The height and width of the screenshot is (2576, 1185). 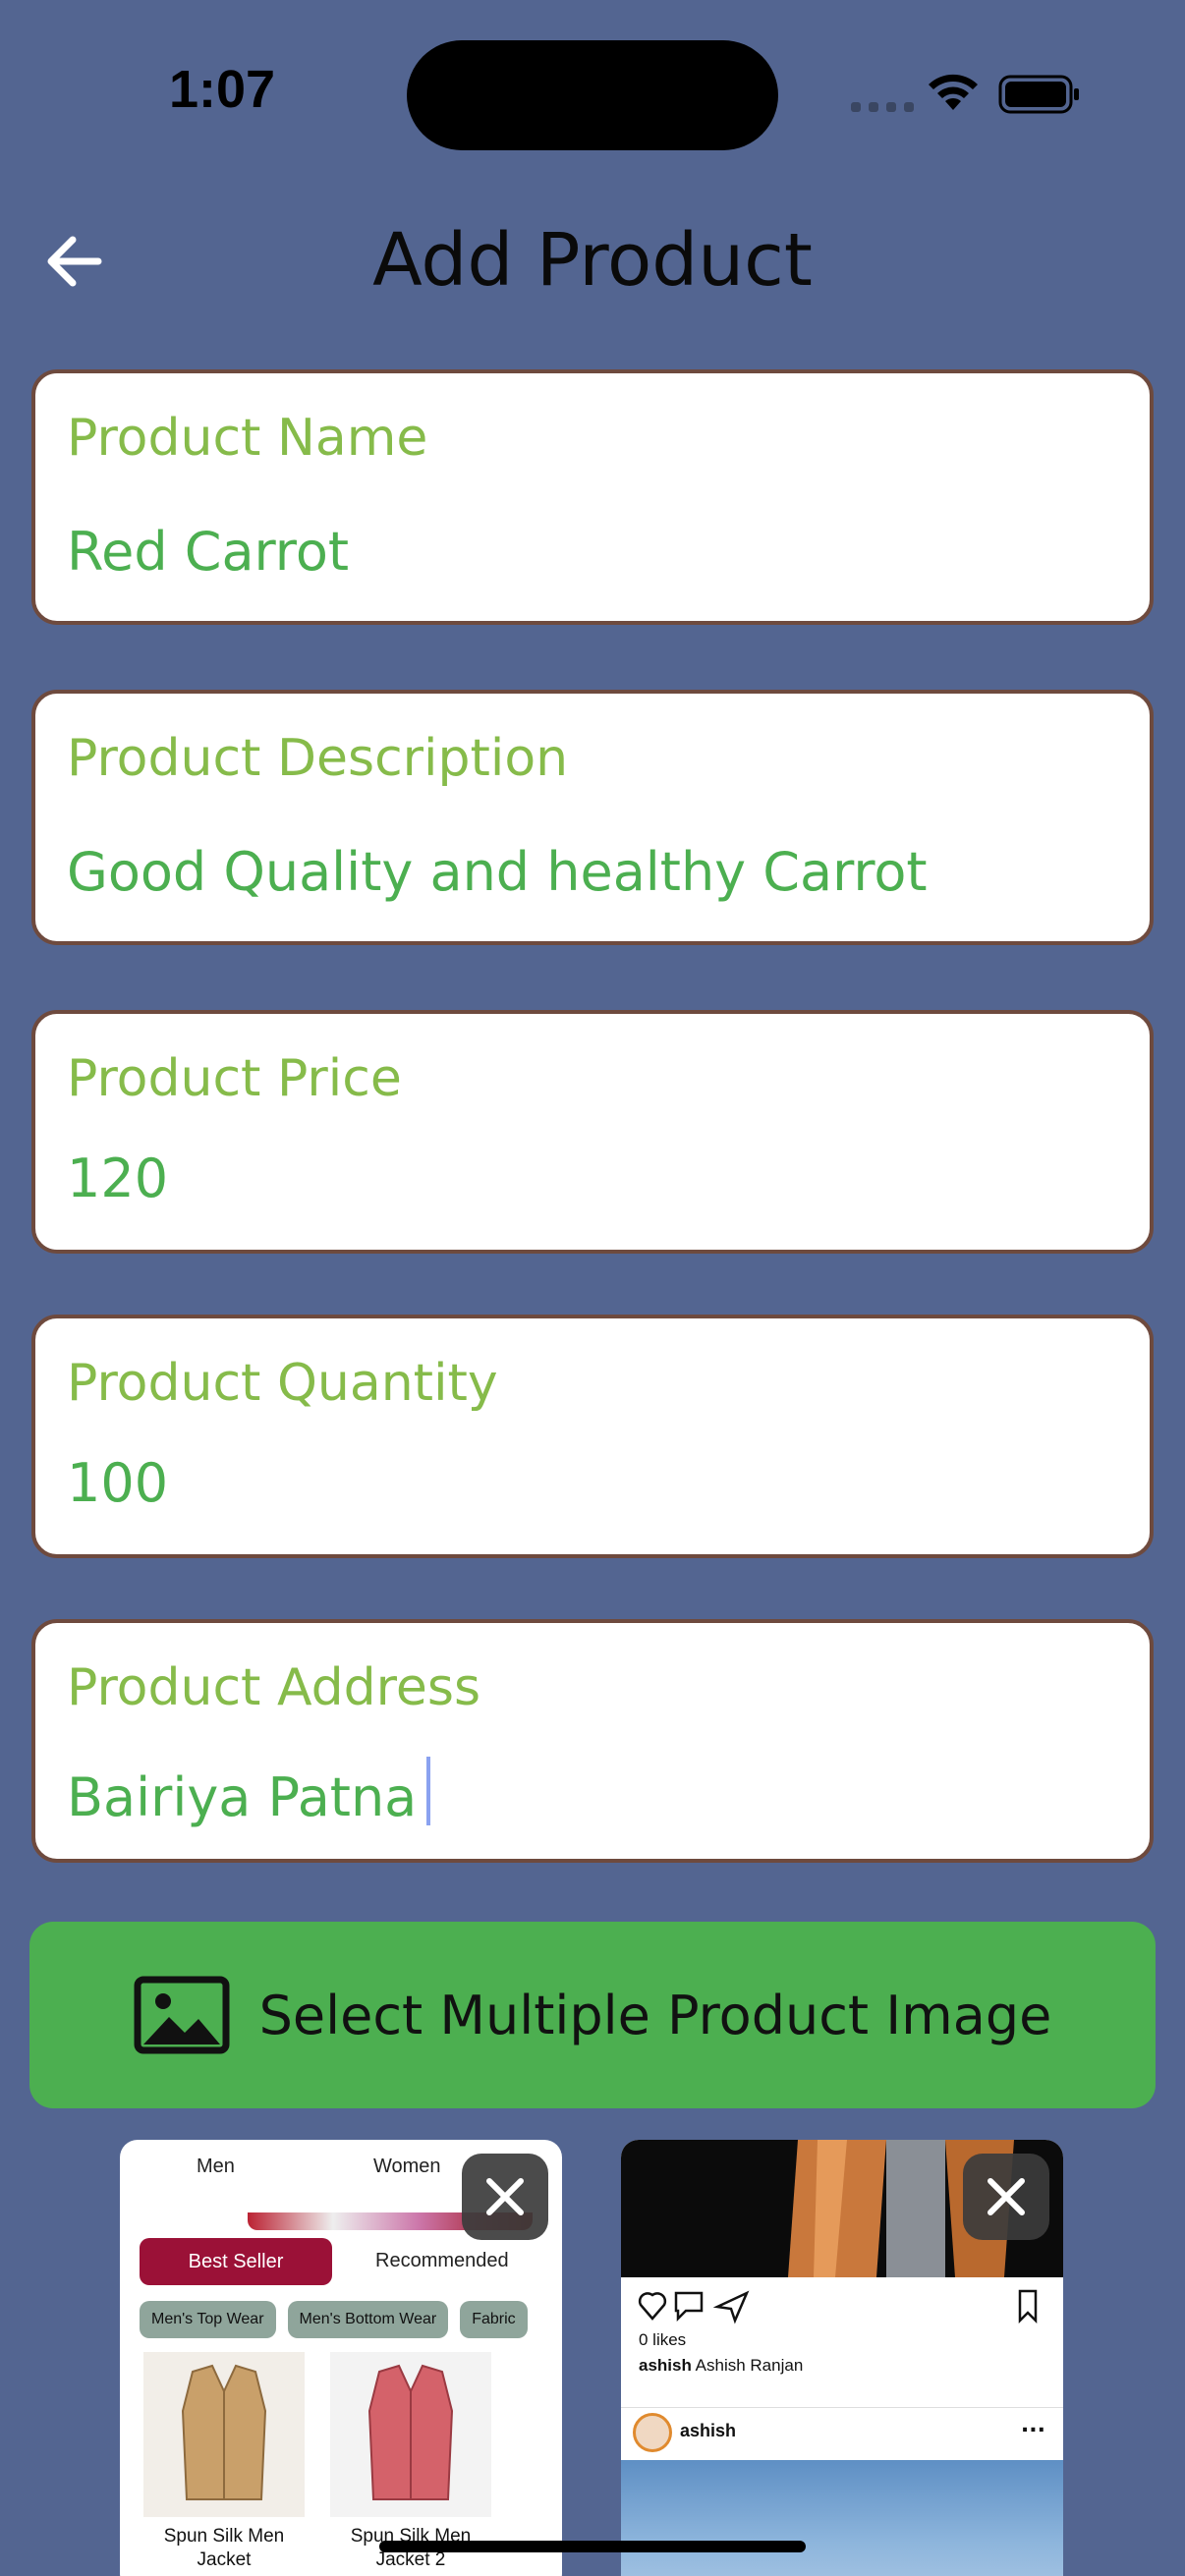 I want to click on thumb-post-sky-photo, so click(x=842, y=2518).